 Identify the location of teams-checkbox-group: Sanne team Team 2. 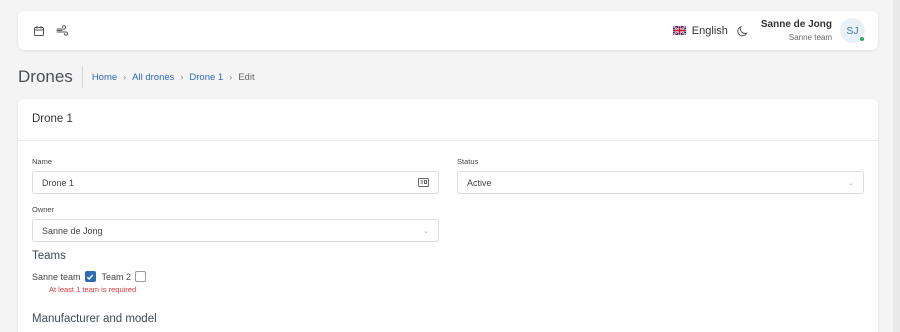
(89, 276).